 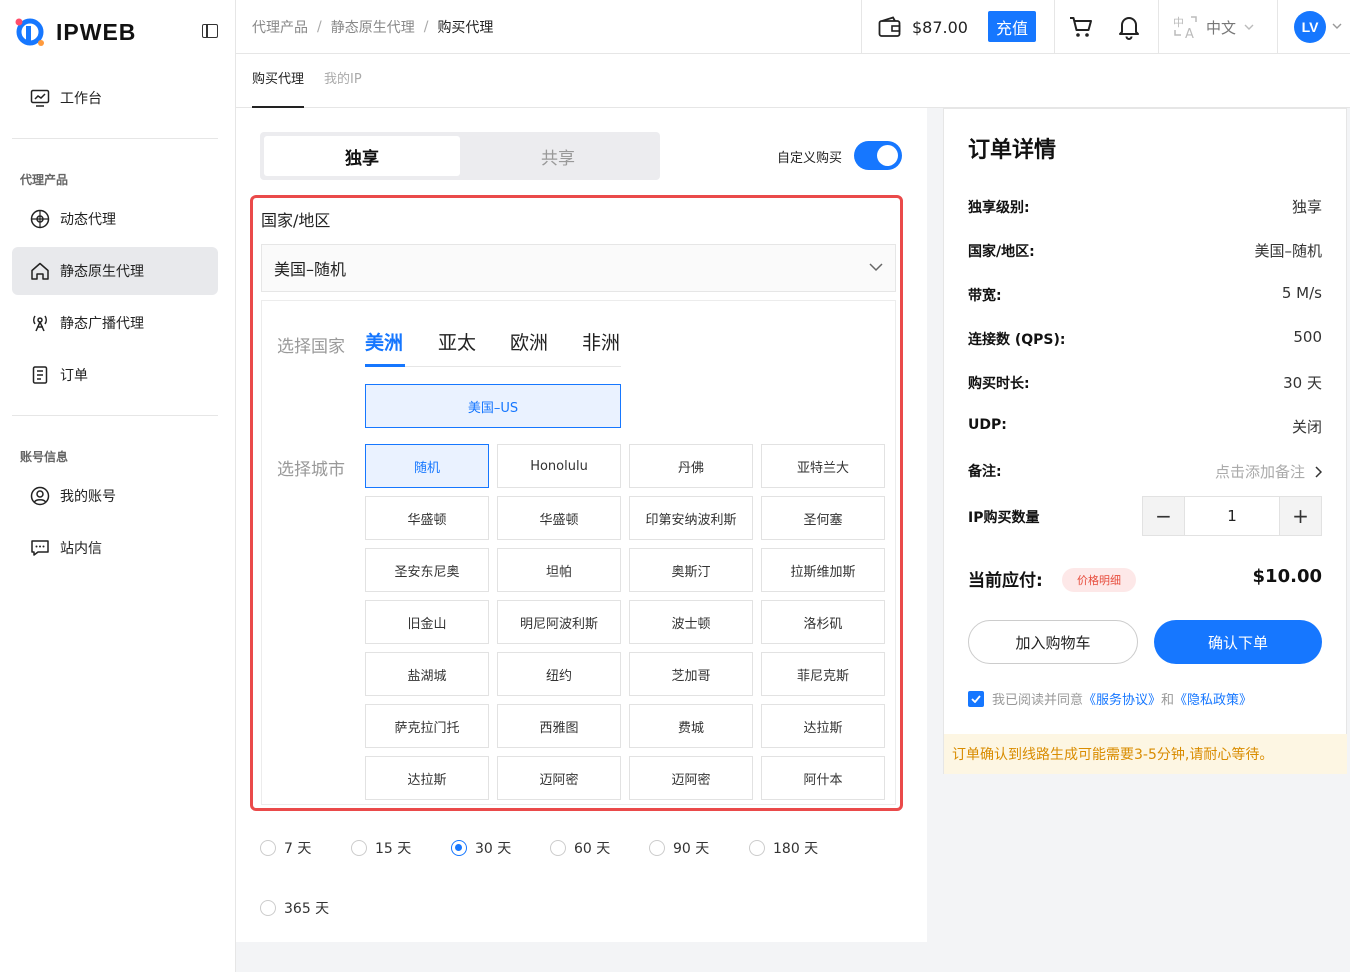 What do you see at coordinates (999, 208) in the screenshot?
I see `order-row-label: 独享级别:` at bounding box center [999, 208].